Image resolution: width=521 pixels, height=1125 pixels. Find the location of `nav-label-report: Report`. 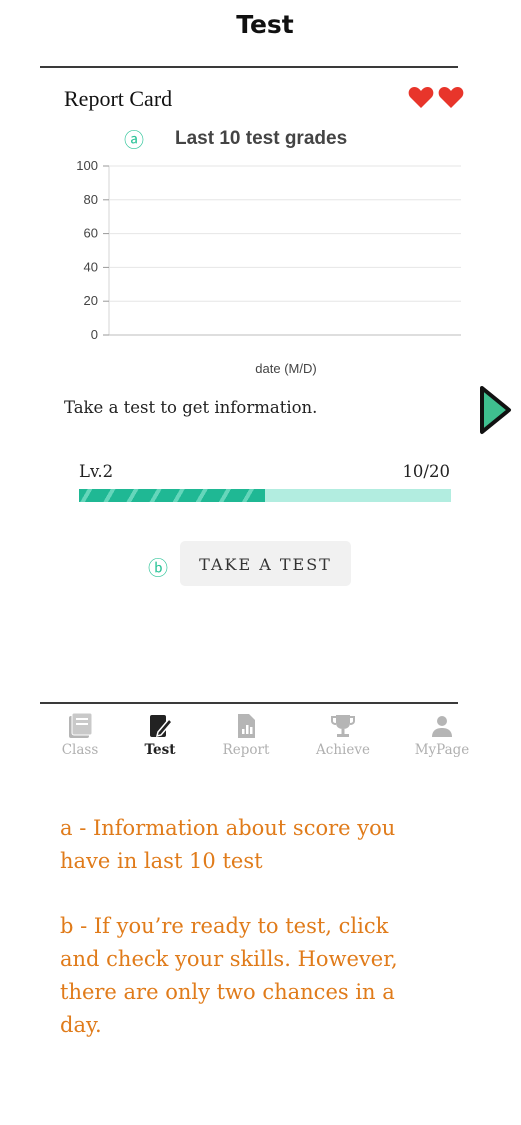

nav-label-report: Report is located at coordinates (246, 750).